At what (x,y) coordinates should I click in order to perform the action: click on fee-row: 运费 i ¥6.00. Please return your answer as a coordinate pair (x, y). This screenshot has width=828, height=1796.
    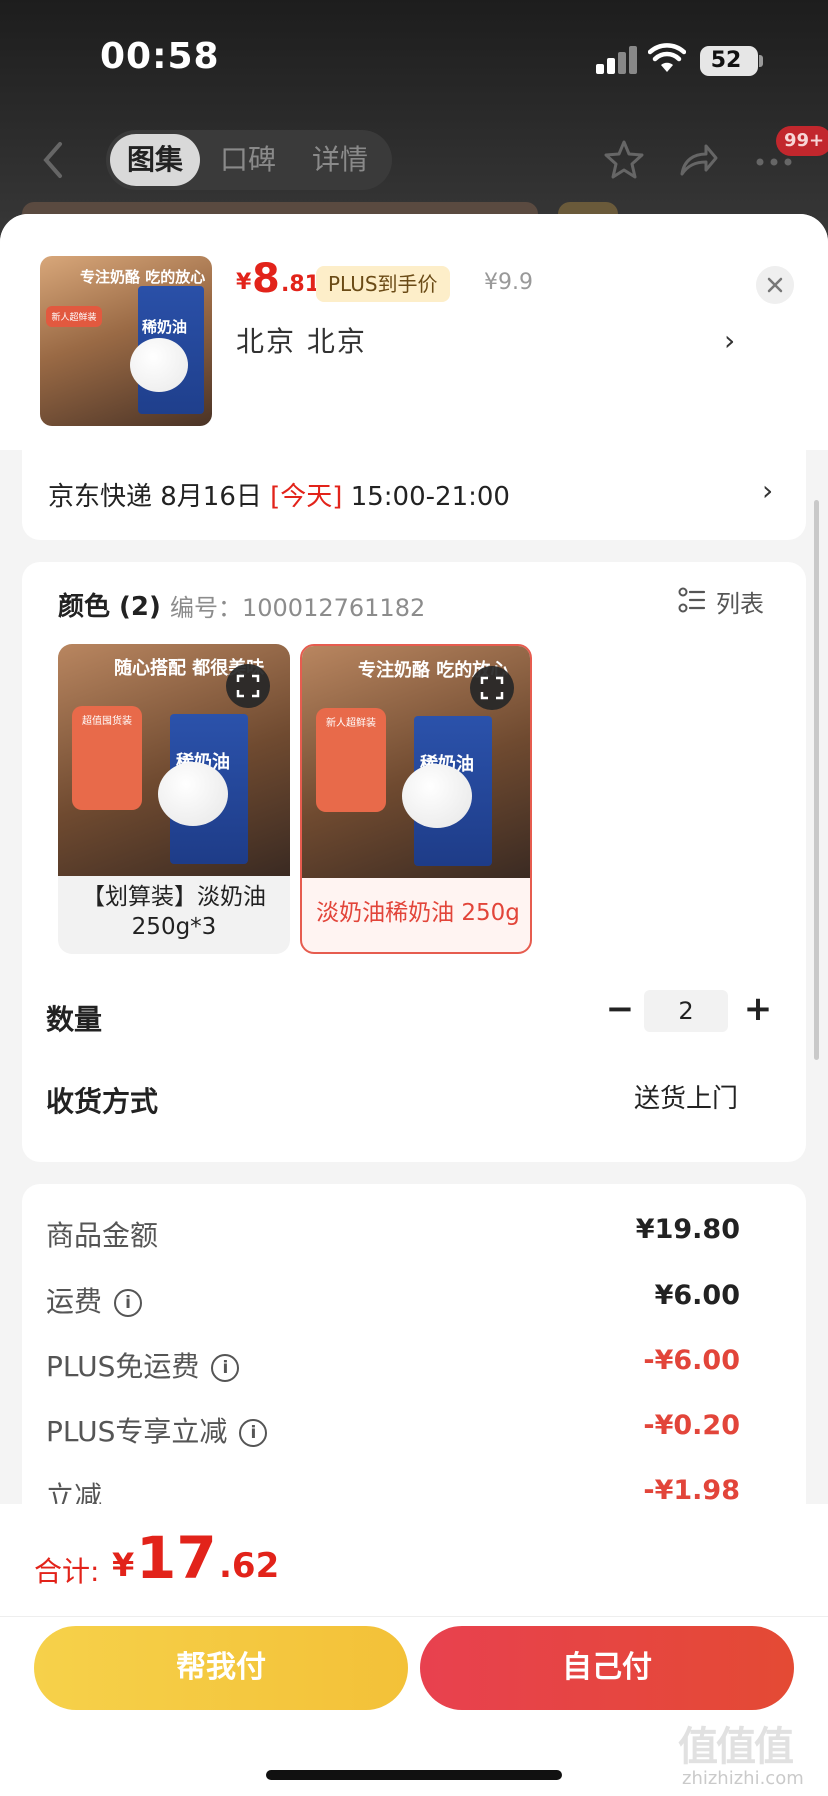
    Looking at the image, I should click on (414, 1299).